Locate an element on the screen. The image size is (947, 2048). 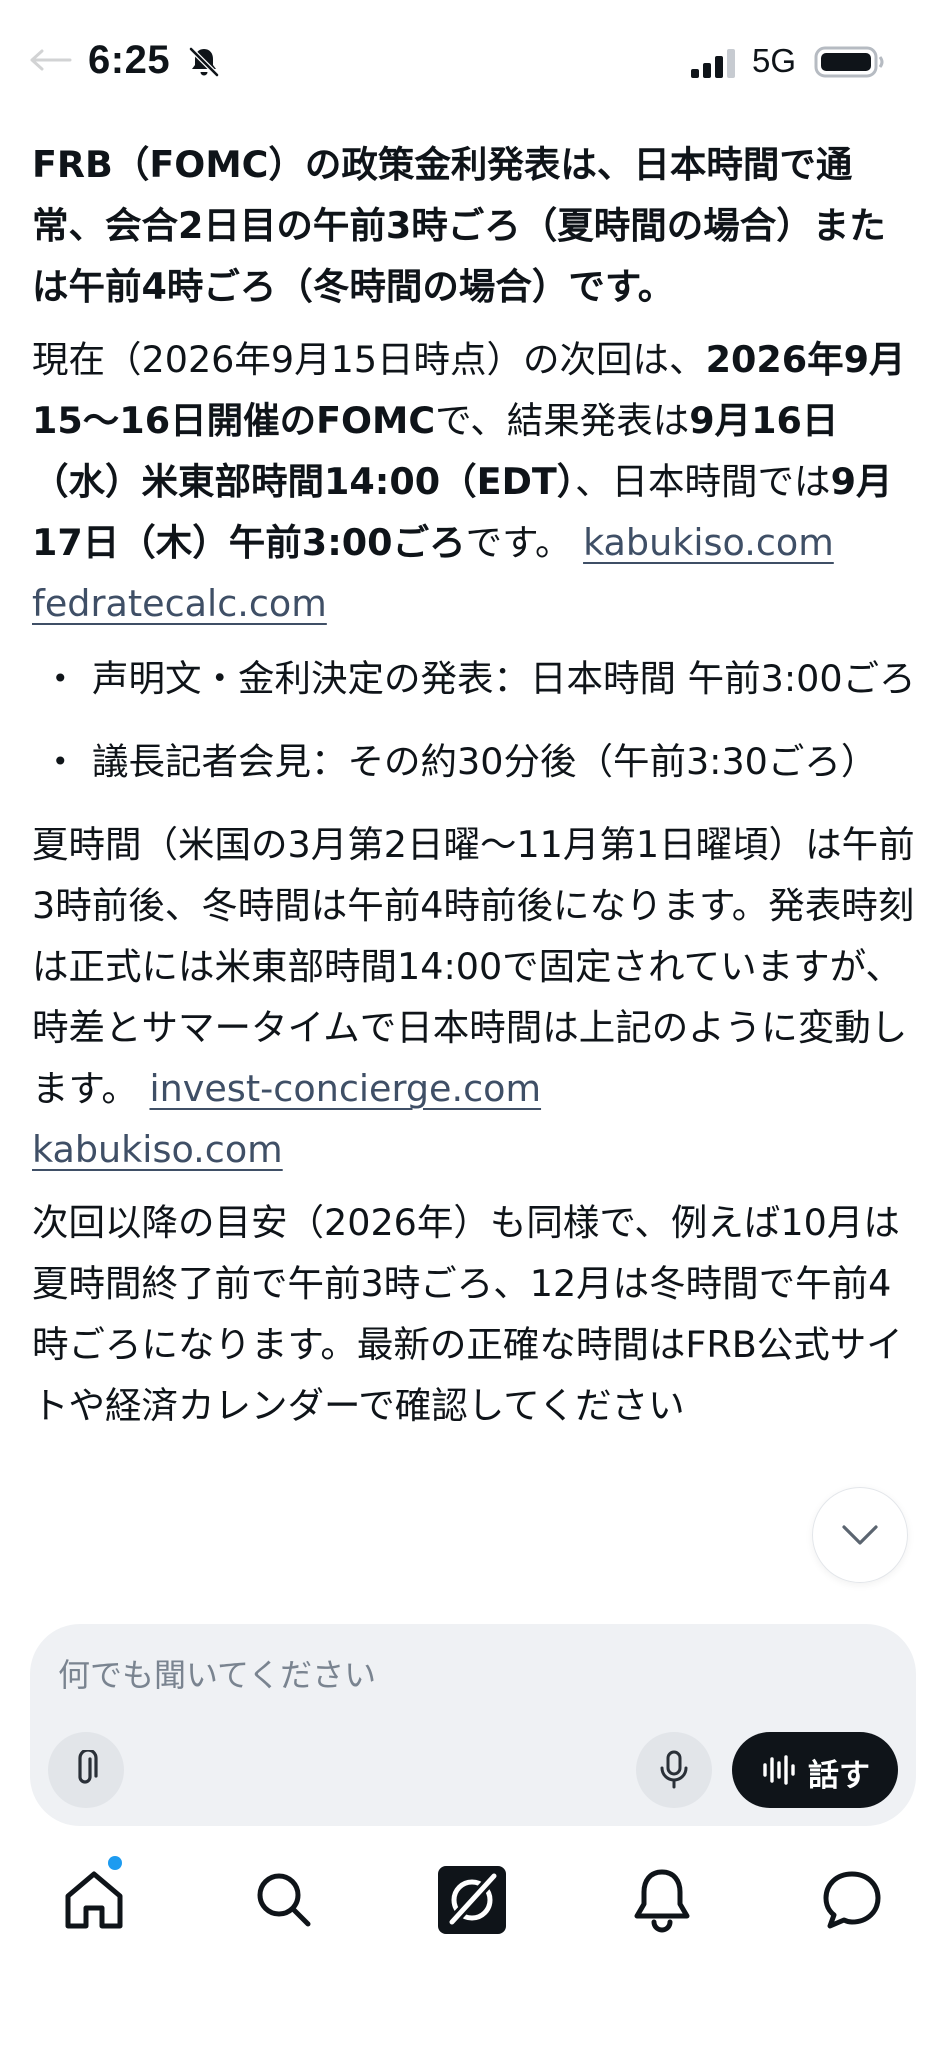
home-icon is located at coordinates (94, 1900).